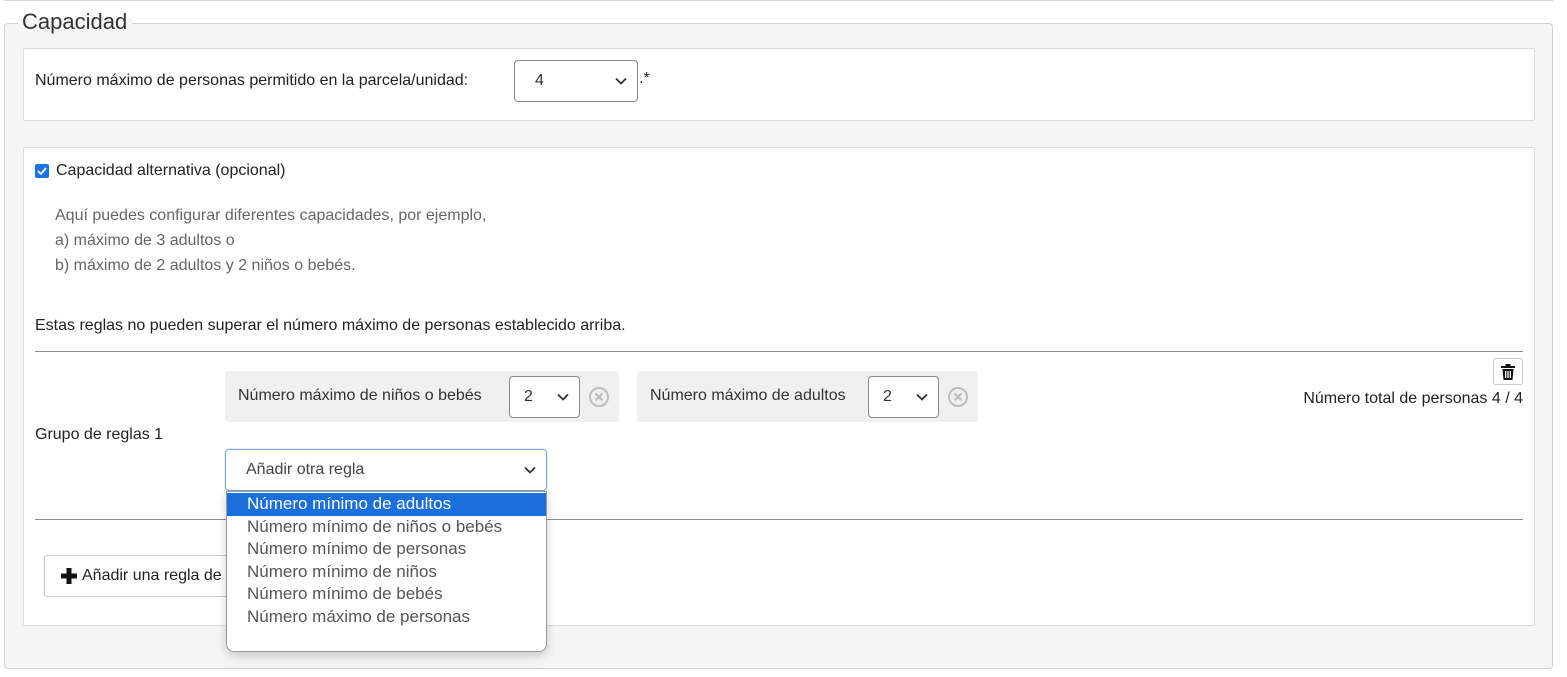 This screenshot has height=677, width=1567. What do you see at coordinates (544, 397) in the screenshot?
I see `rule-max-children-select: 2` at bounding box center [544, 397].